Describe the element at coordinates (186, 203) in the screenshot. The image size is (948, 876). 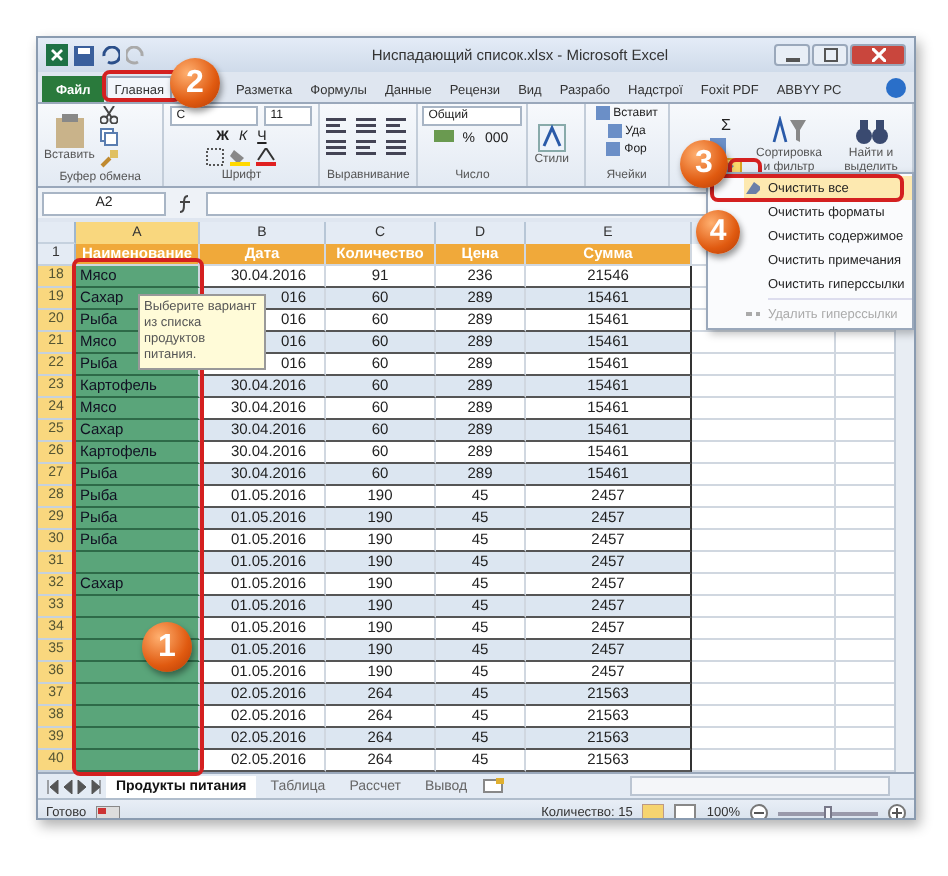
I see `function-icon` at that location.